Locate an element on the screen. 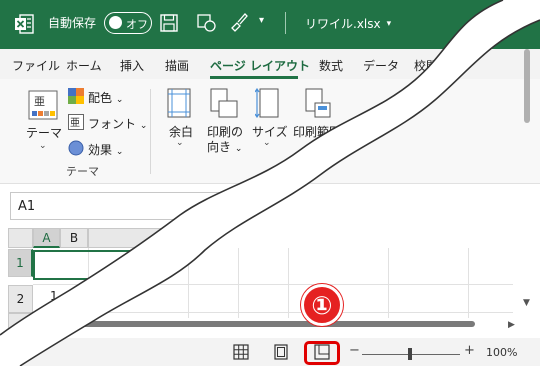  column-header-b: B is located at coordinates (74, 238).